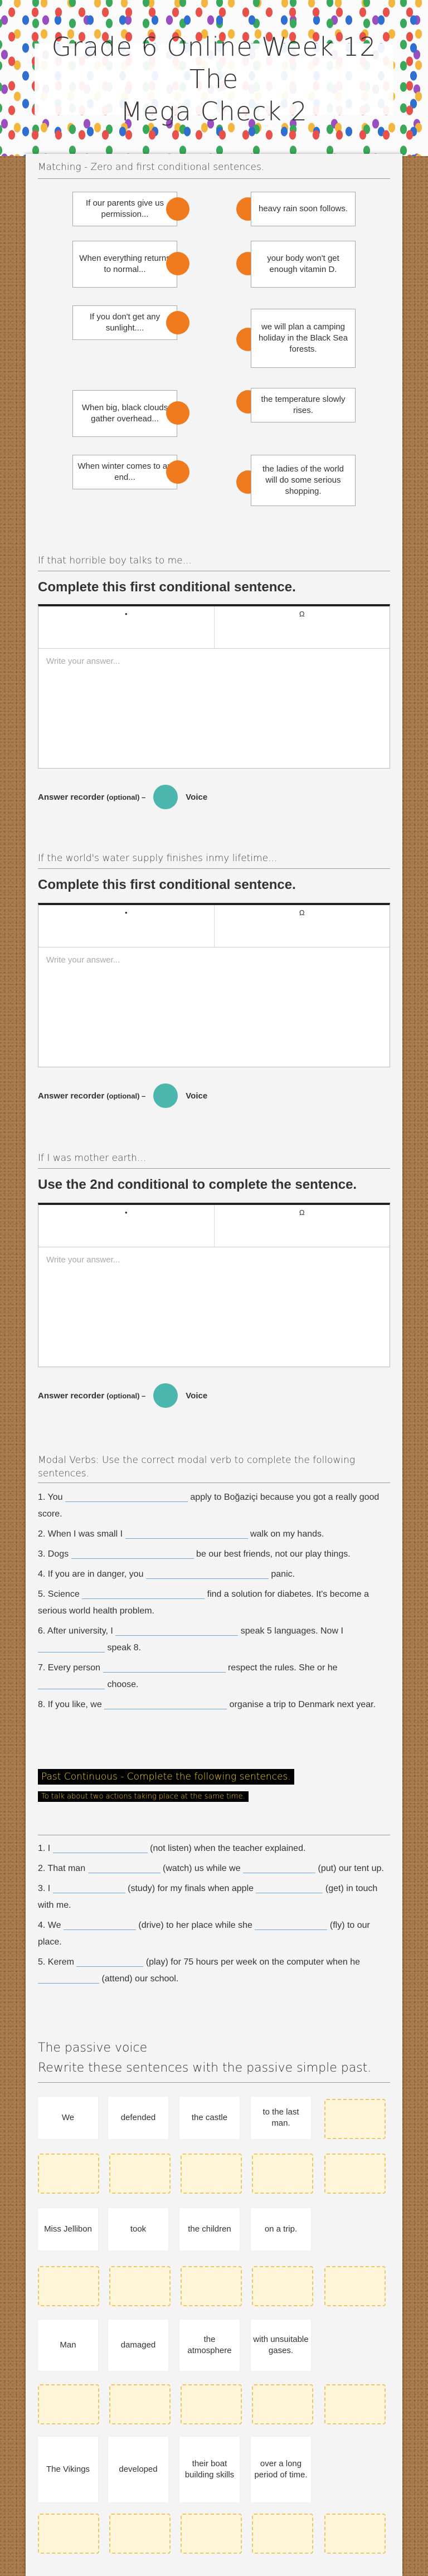 The width and height of the screenshot is (428, 2576). I want to click on word-tile: Man, so click(68, 2345).